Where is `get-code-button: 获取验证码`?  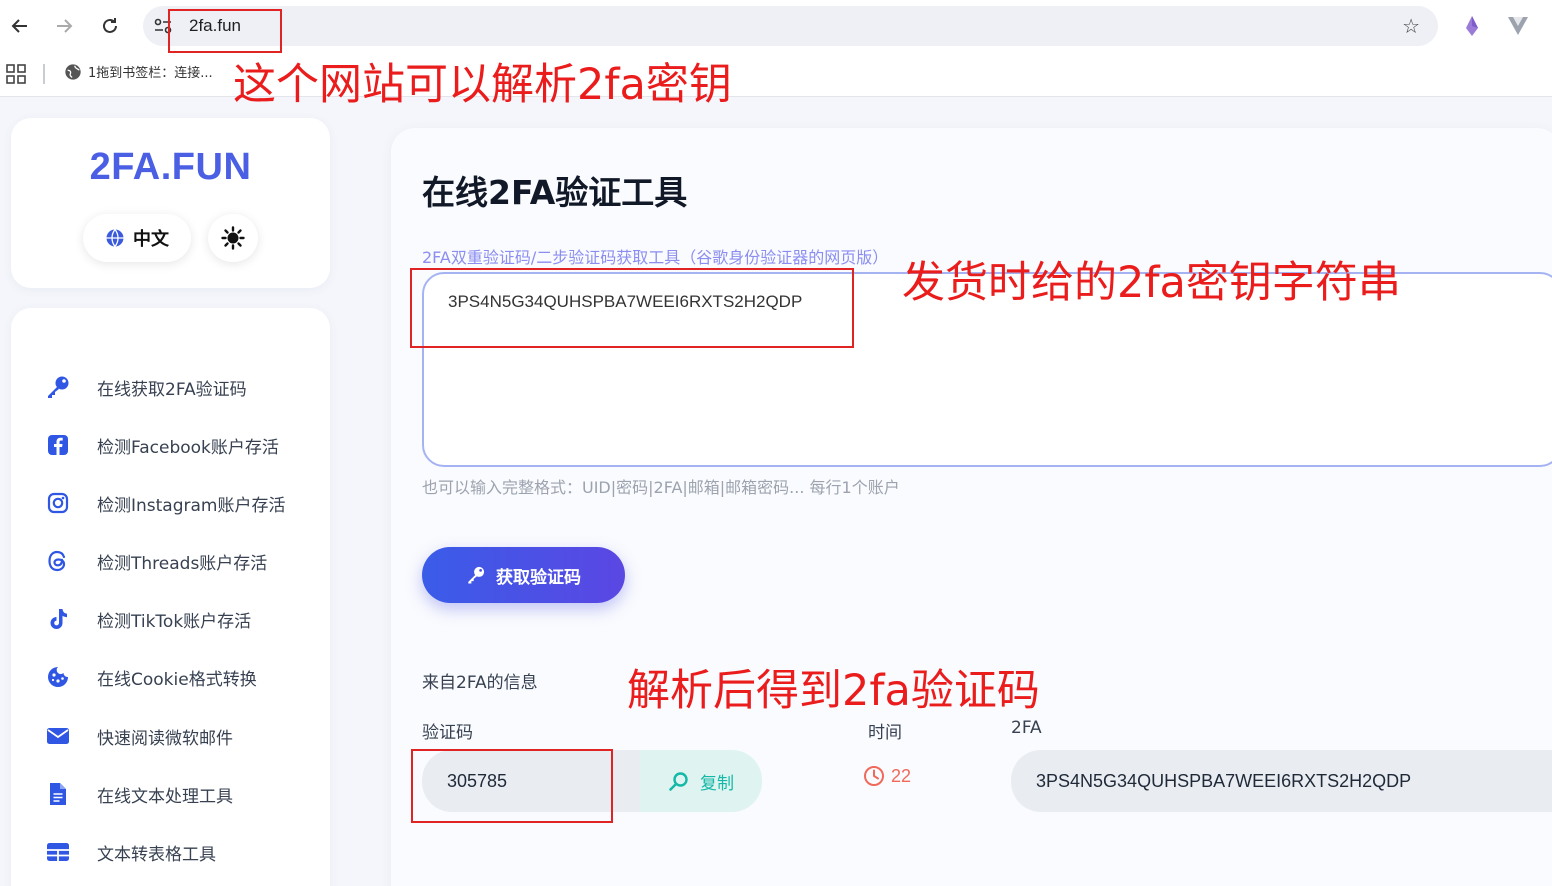
get-code-button: 获取验证码 is located at coordinates (523, 575).